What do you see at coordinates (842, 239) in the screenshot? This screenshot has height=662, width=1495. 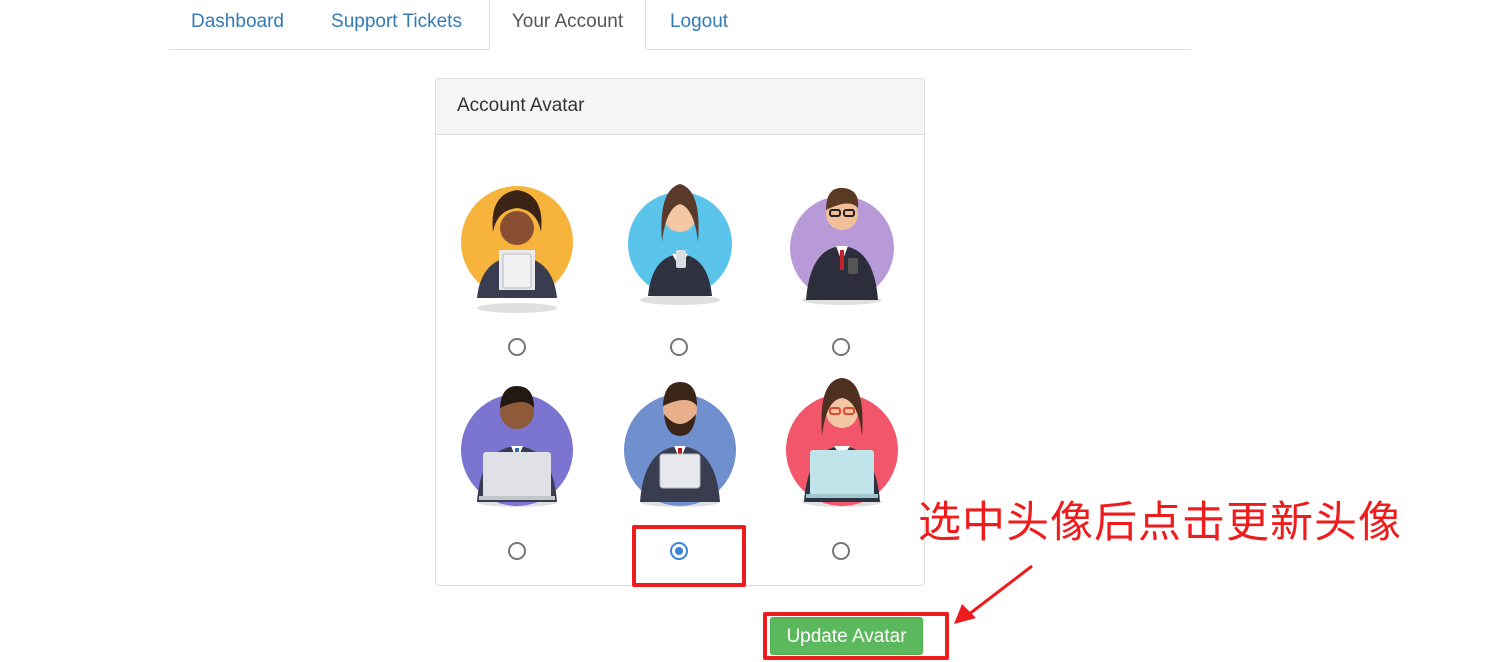 I see `man-glasses-avatar-icon` at bounding box center [842, 239].